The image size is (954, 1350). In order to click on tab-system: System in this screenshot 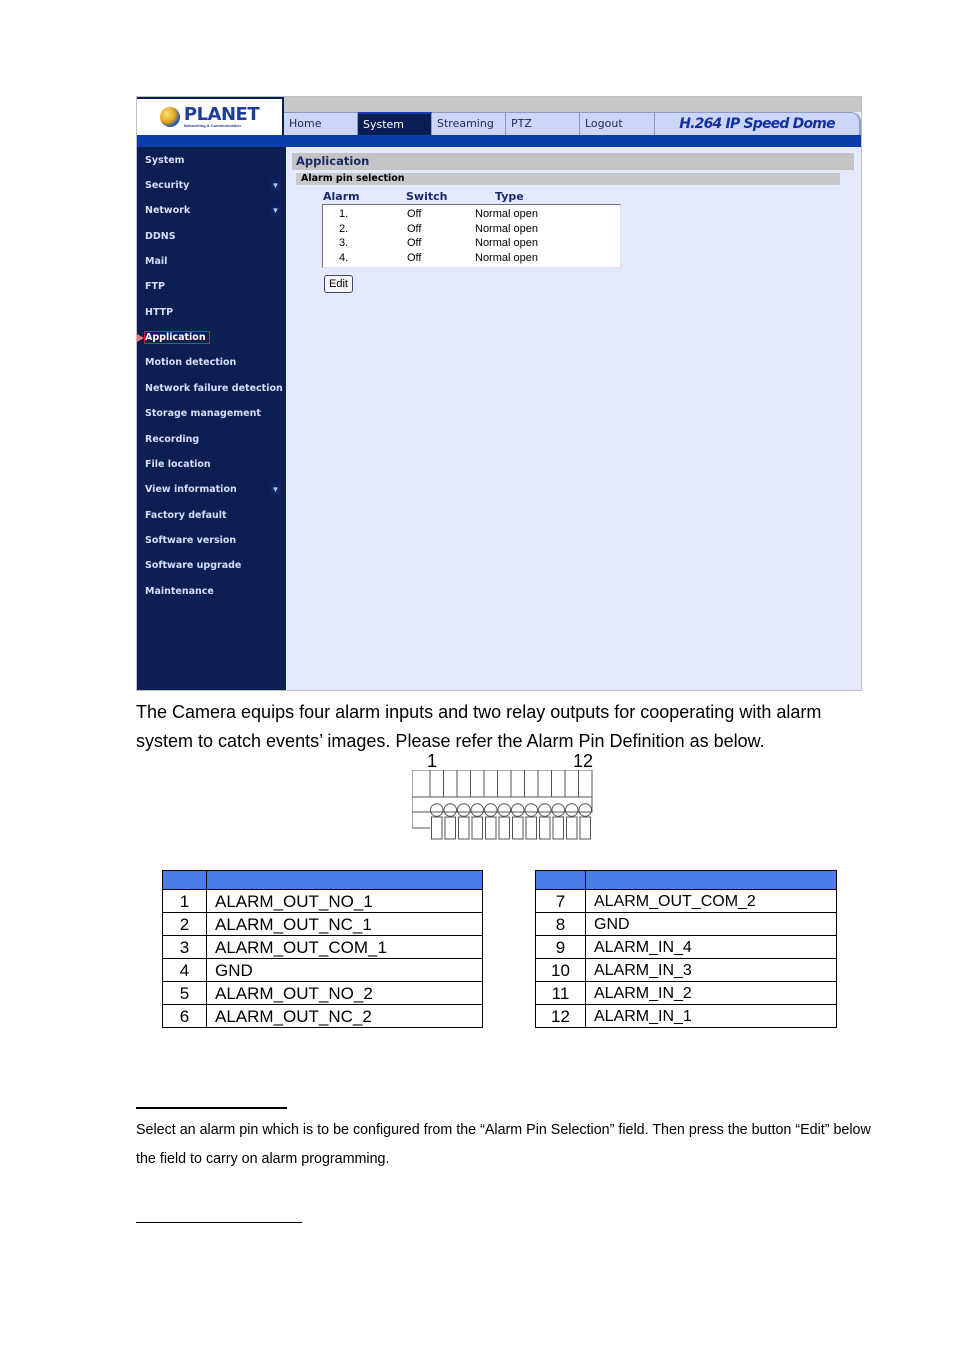, I will do `click(395, 123)`.